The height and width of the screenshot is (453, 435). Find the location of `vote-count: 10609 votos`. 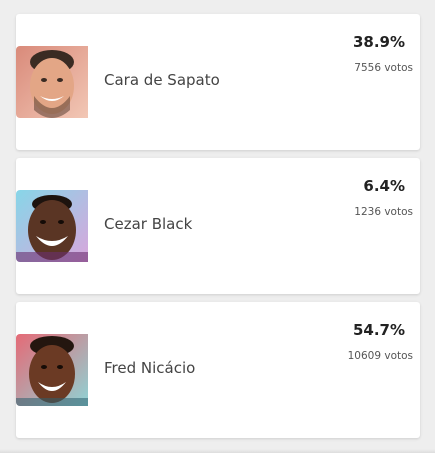

vote-count: 10609 votos is located at coordinates (380, 356).